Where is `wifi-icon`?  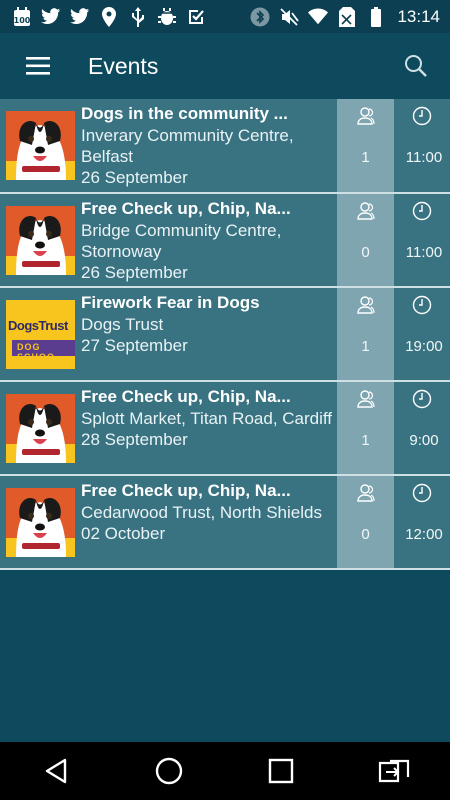
wifi-icon is located at coordinates (318, 17).